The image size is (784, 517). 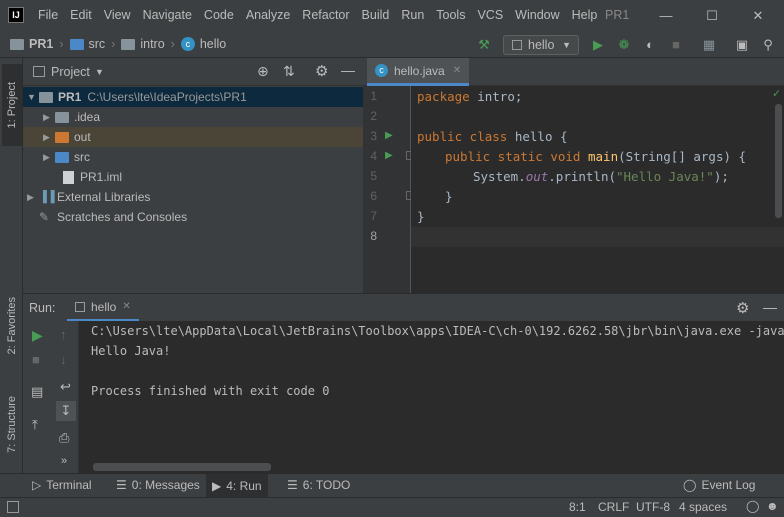 What do you see at coordinates (499, 176) in the screenshot?
I see `code-text: System.` at bounding box center [499, 176].